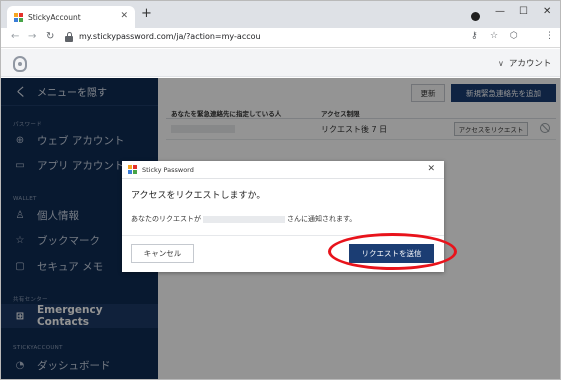 This screenshot has width=561, height=380. Describe the element at coordinates (547, 11) in the screenshot. I see `close-window-button: ✕` at that location.